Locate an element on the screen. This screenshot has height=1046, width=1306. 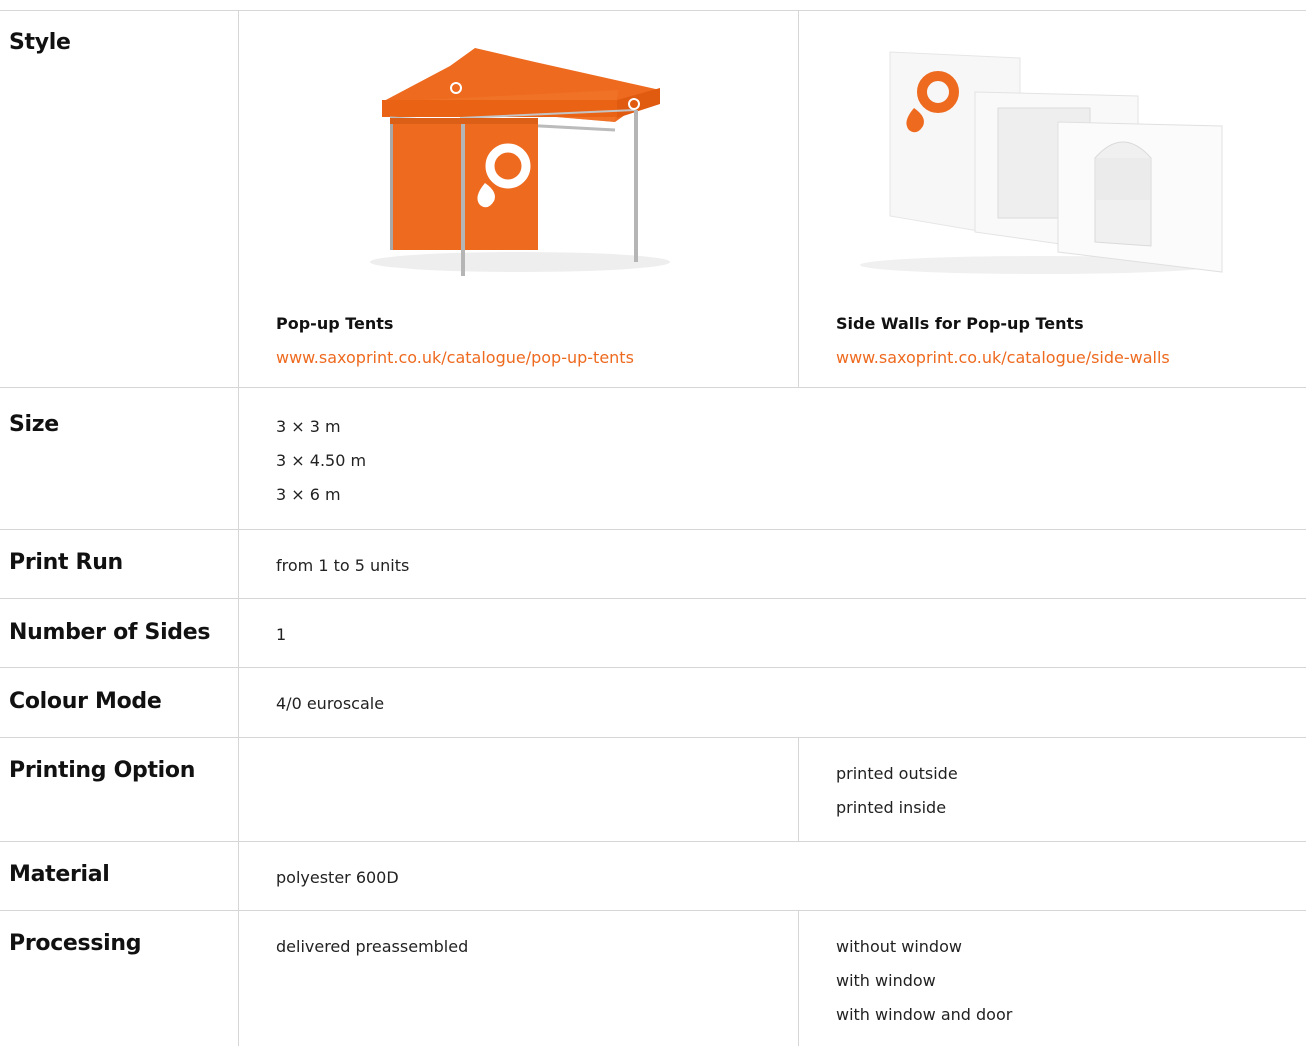
row-label-size: Size is located at coordinates (34, 424).